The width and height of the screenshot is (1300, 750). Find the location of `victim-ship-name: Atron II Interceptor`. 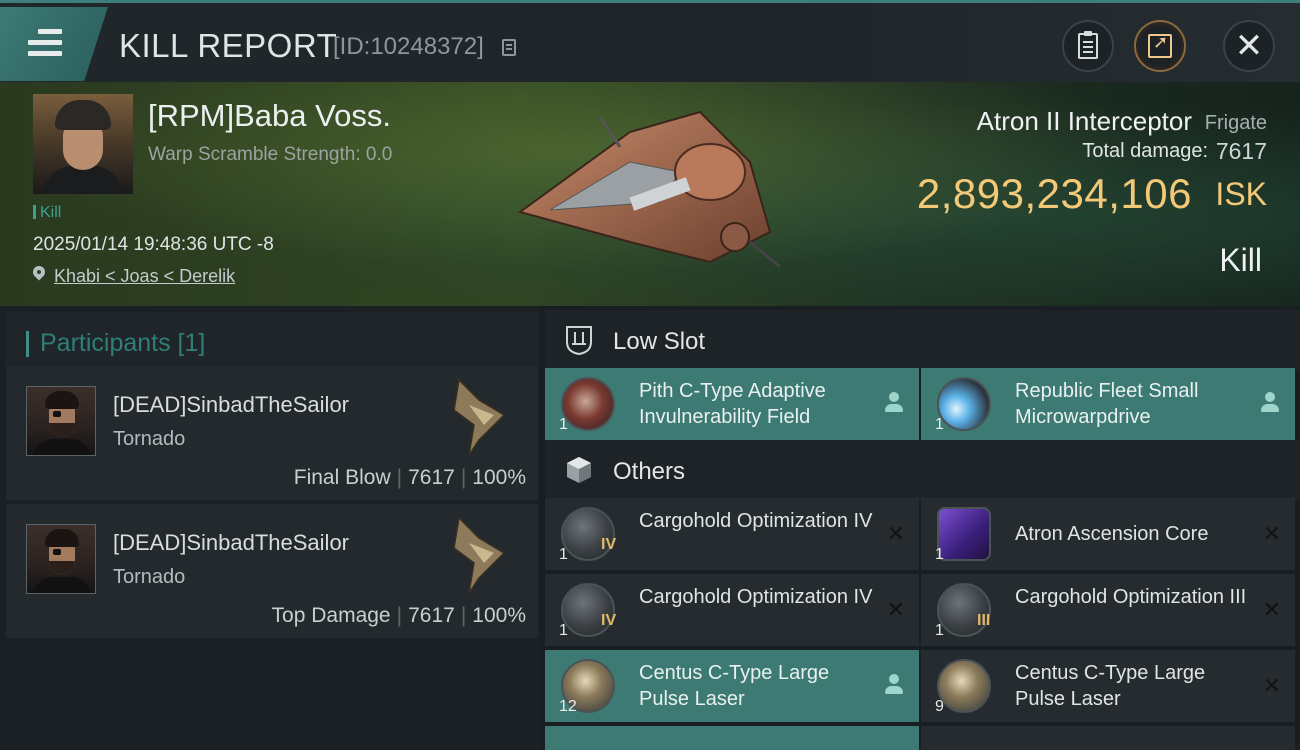

victim-ship-name: Atron II Interceptor is located at coordinates (1084, 121).